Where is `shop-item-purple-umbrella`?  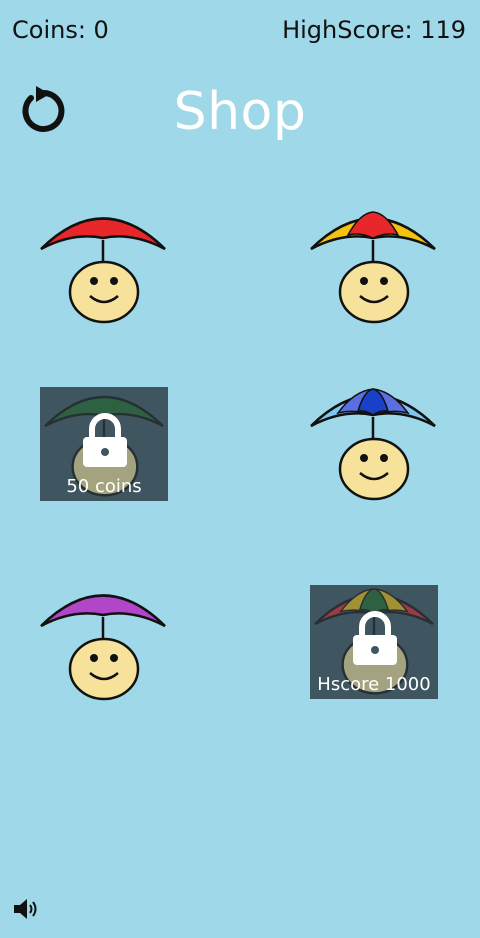
shop-item-purple-umbrella is located at coordinates (103, 645).